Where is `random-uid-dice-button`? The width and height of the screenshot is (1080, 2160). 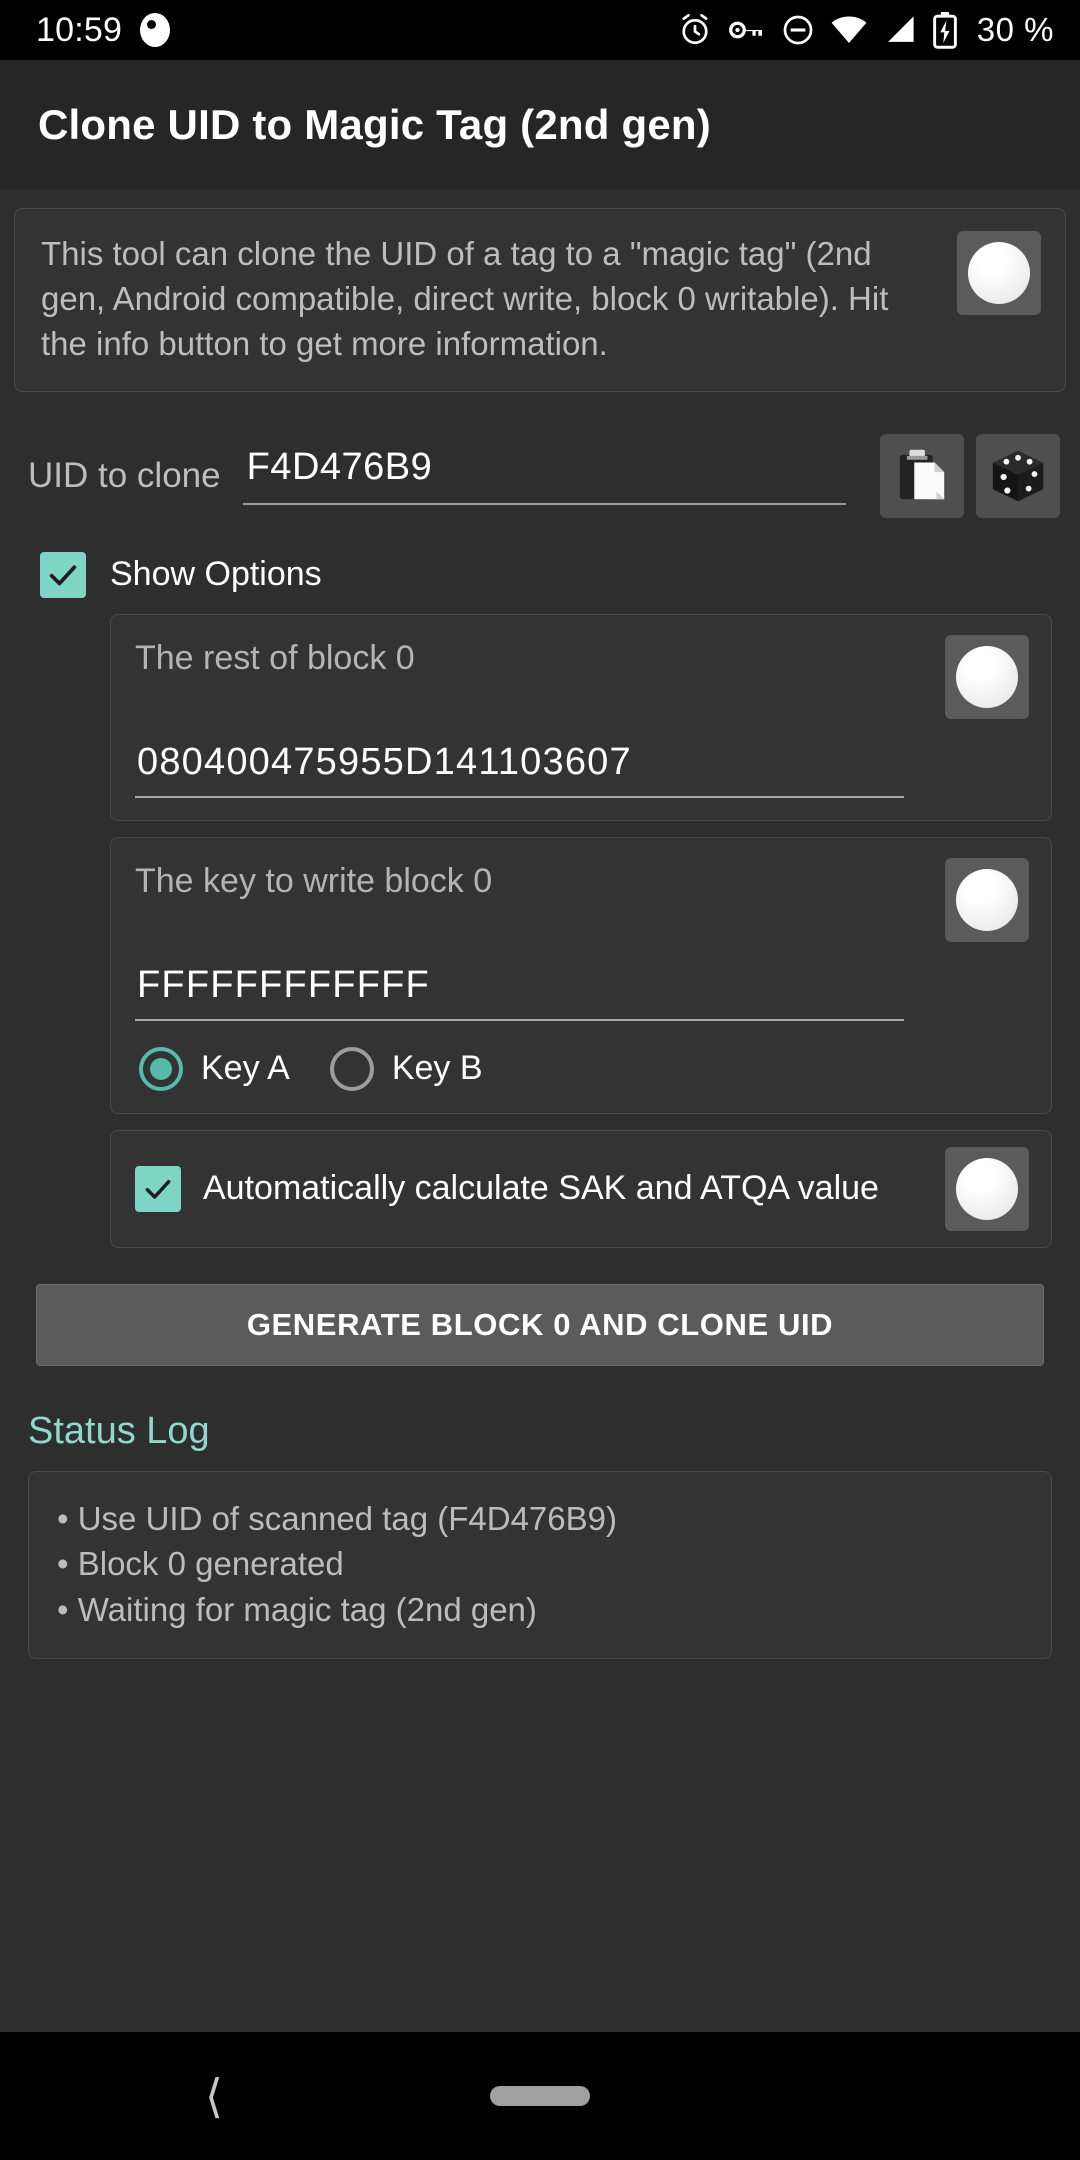 random-uid-dice-button is located at coordinates (1018, 475).